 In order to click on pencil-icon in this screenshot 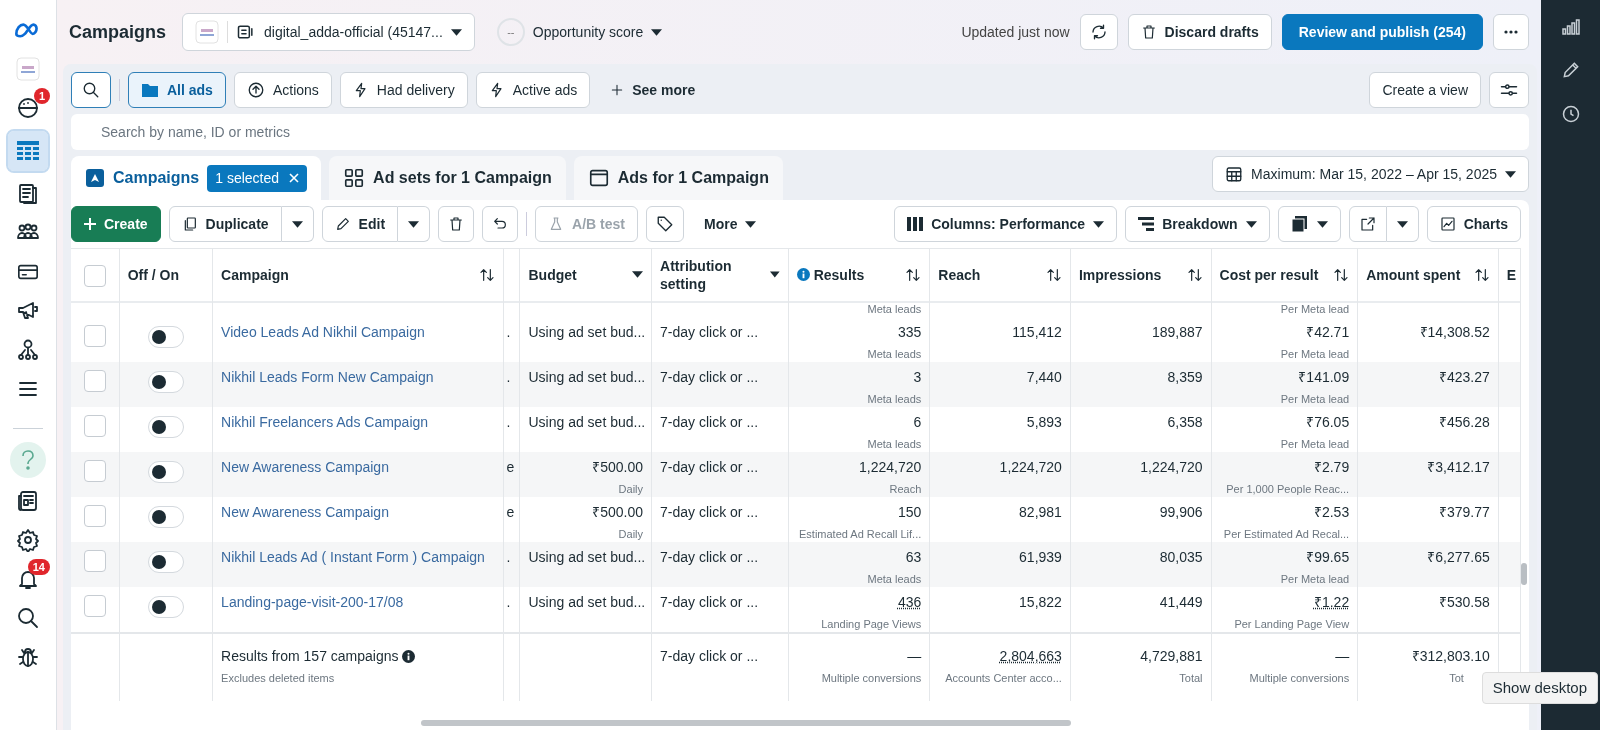, I will do `click(1570, 70)`.